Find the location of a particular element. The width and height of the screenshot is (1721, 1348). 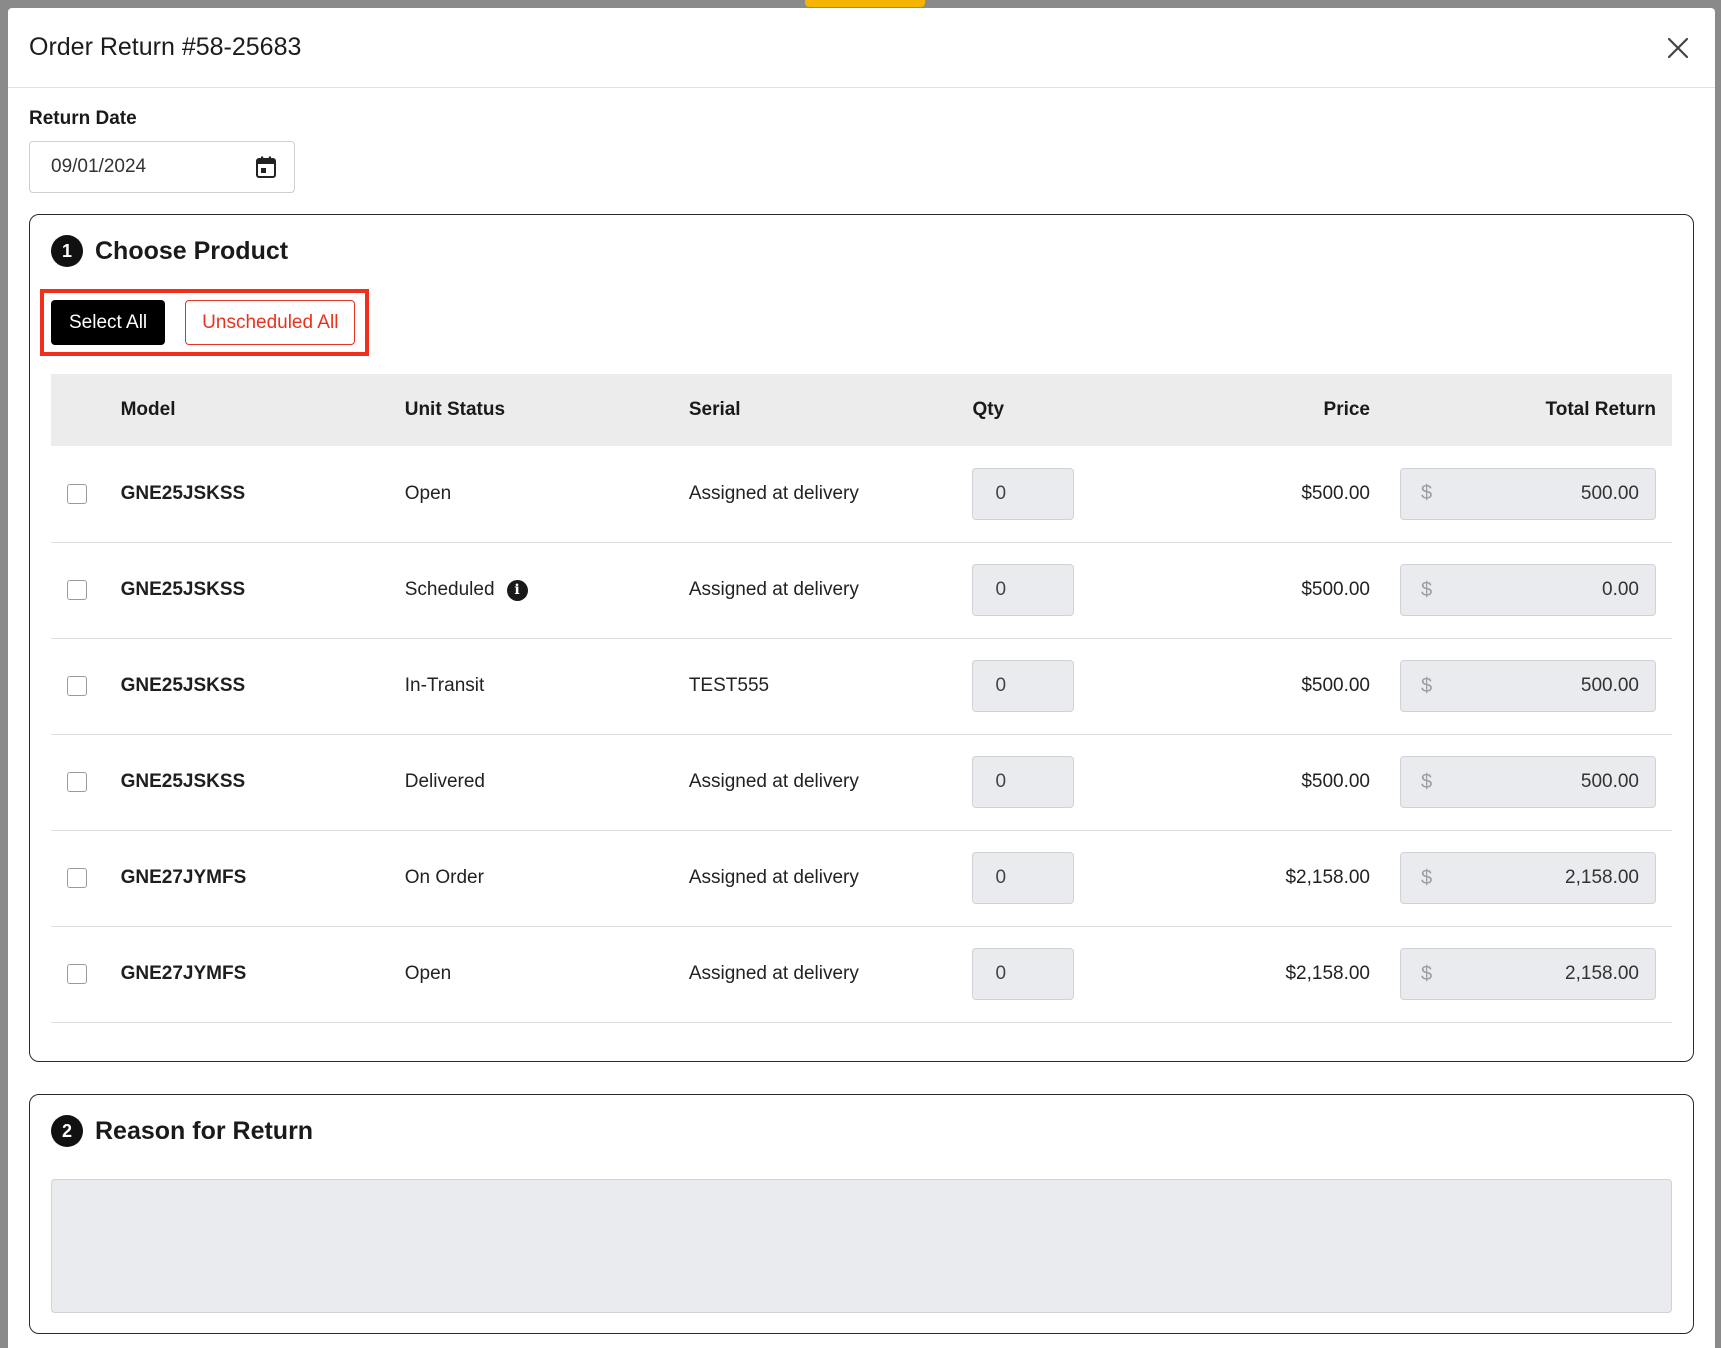

calendar-icon is located at coordinates (266, 167).